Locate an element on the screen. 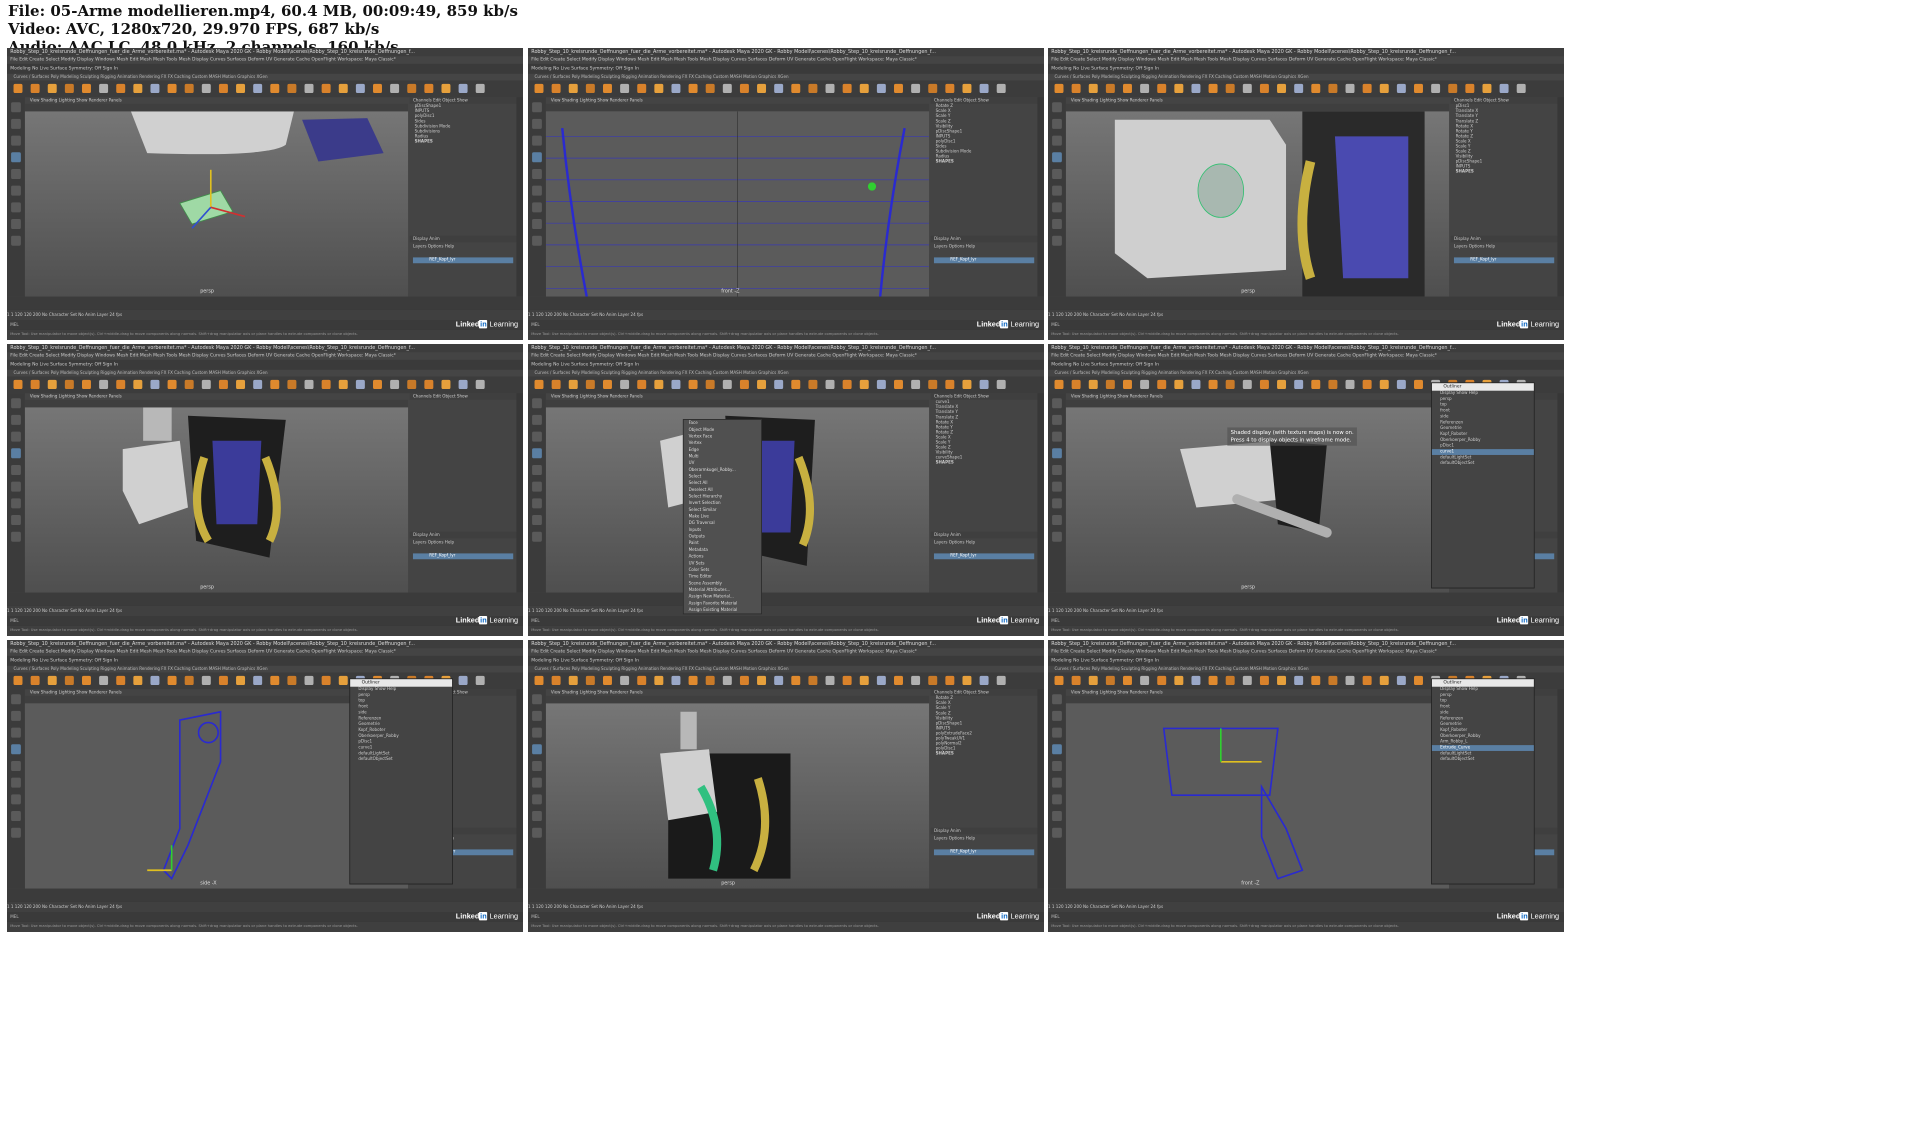 This screenshot has height=1143, width=1919. menu-item: Time Editor is located at coordinates (722, 576).